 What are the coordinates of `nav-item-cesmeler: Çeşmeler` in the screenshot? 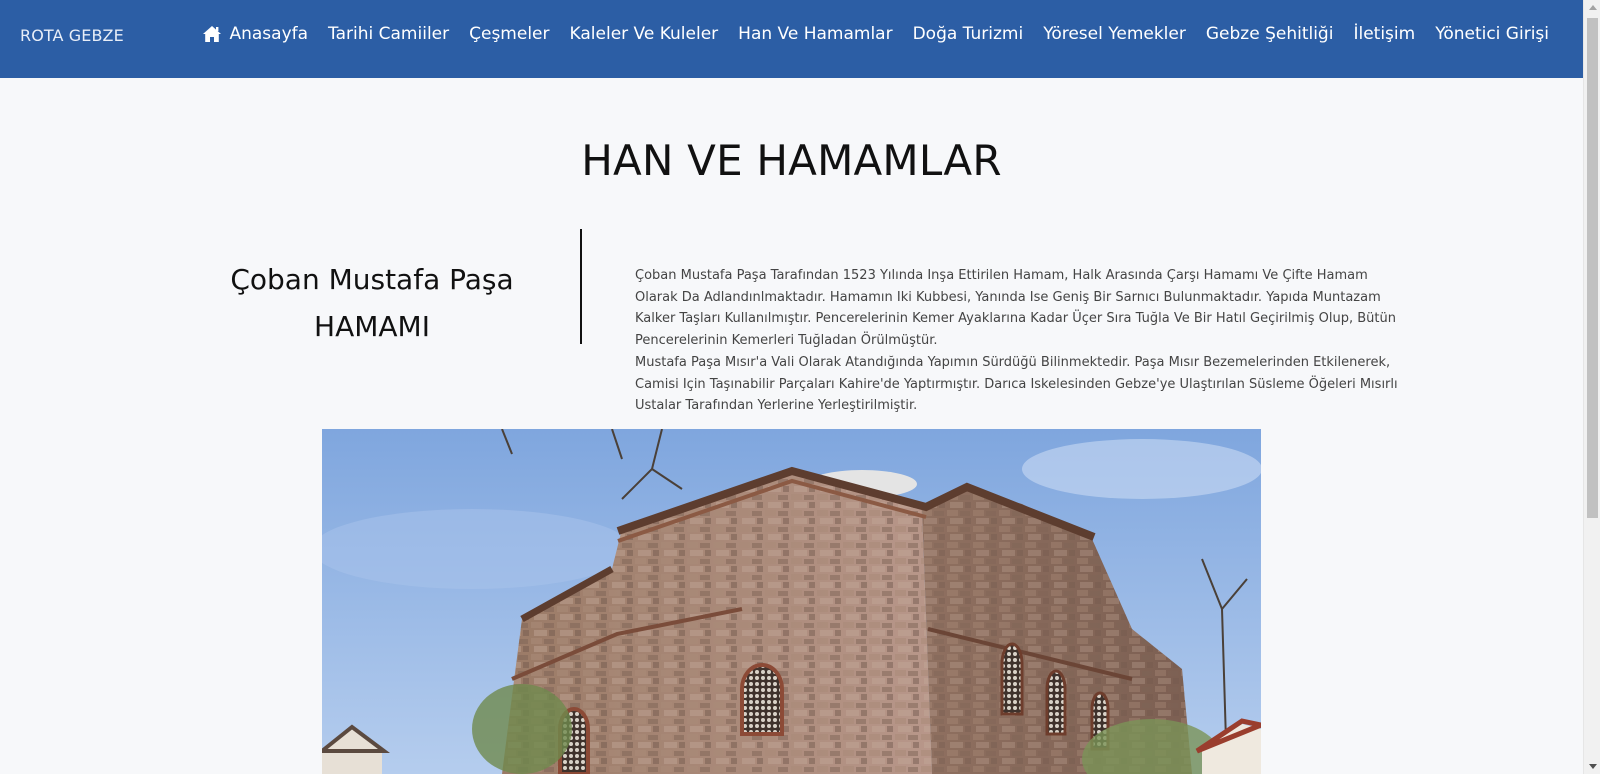 It's located at (509, 34).